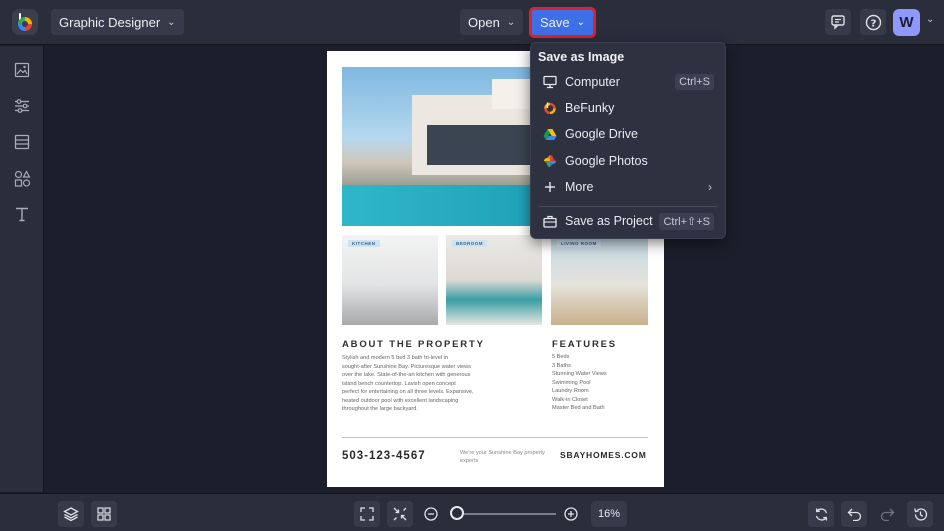  I want to click on menu-item-label: Computer, so click(592, 82).